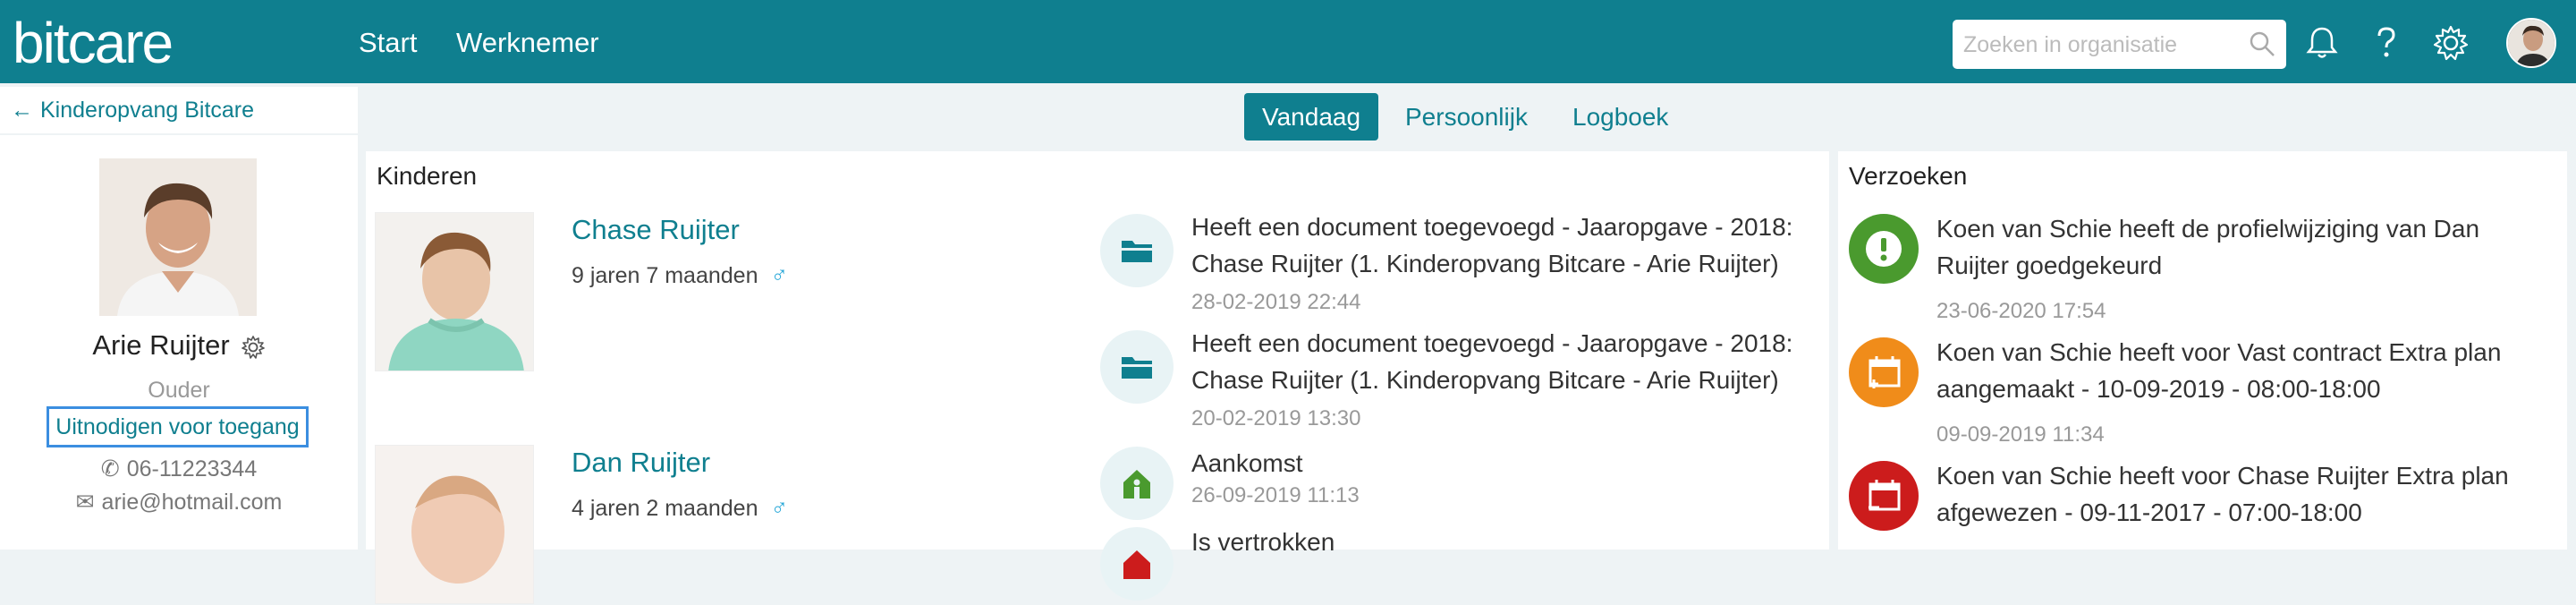 The image size is (2576, 605). What do you see at coordinates (527, 43) in the screenshot?
I see `nav-werknemer: Werknemer` at bounding box center [527, 43].